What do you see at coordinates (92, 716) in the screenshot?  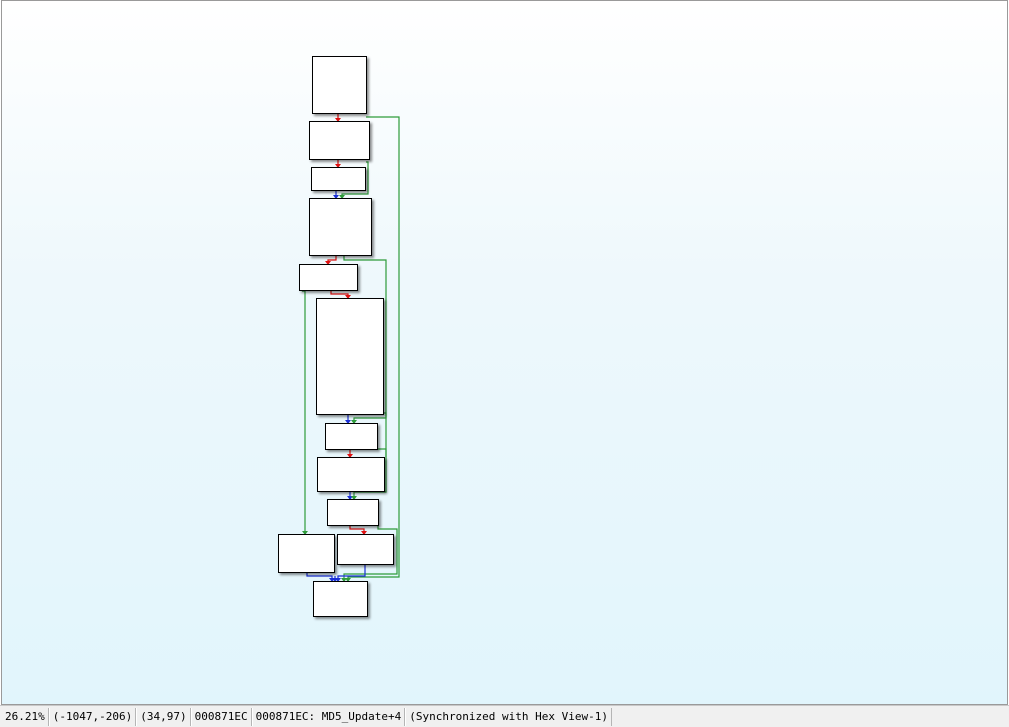 I see `mouse-position: (-1047,-206)` at bounding box center [92, 716].